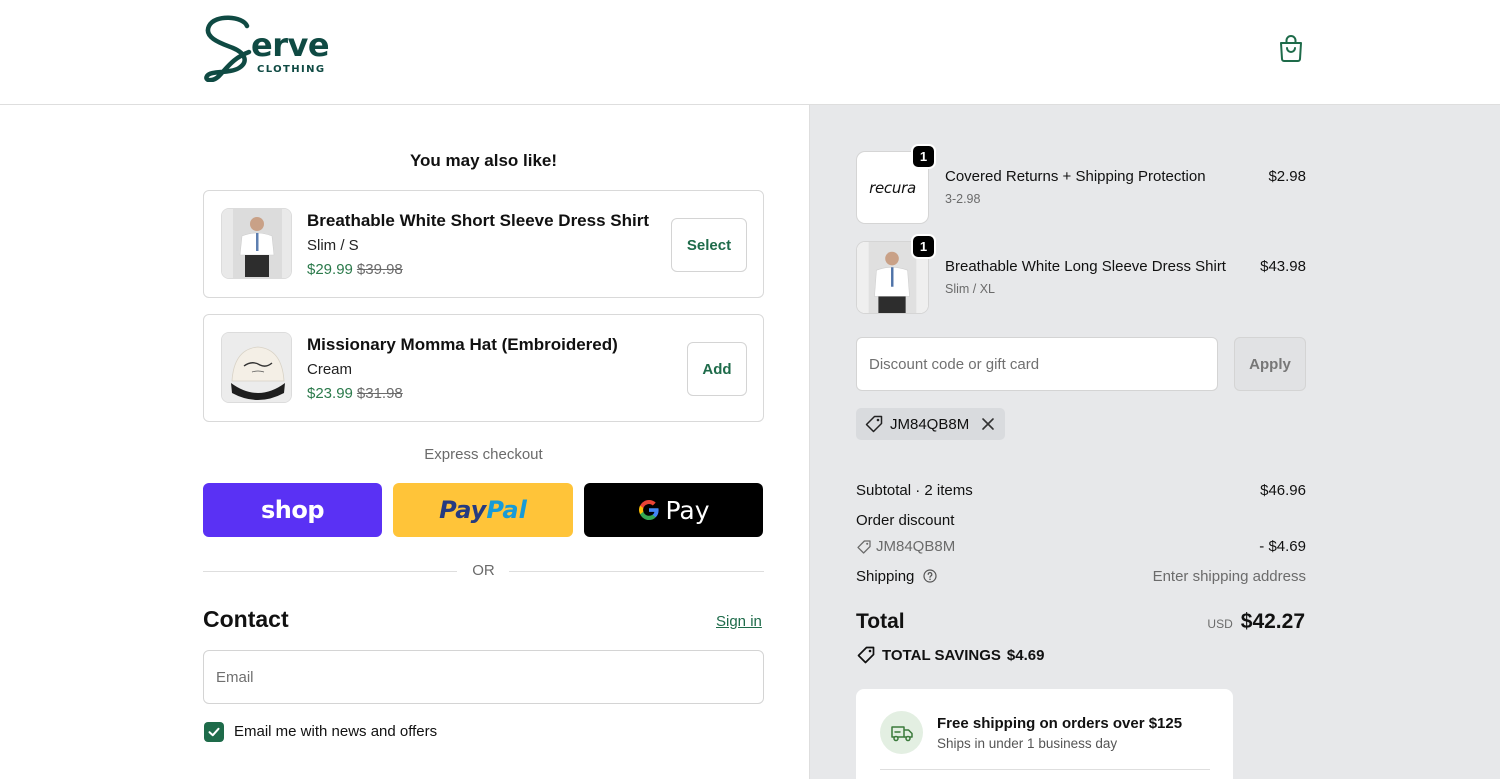 The width and height of the screenshot is (1500, 779). I want to click on apply-discount-button: Apply, so click(1270, 364).